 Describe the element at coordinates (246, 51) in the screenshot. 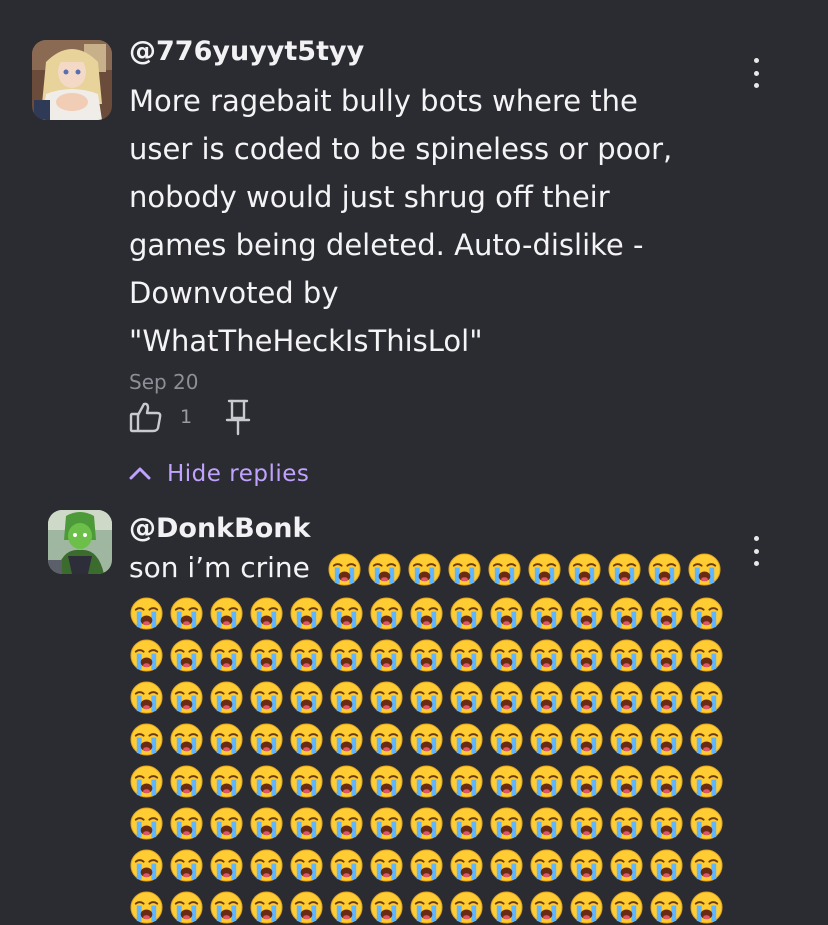

I see `comment-author: @776yuyyt5tyy` at that location.